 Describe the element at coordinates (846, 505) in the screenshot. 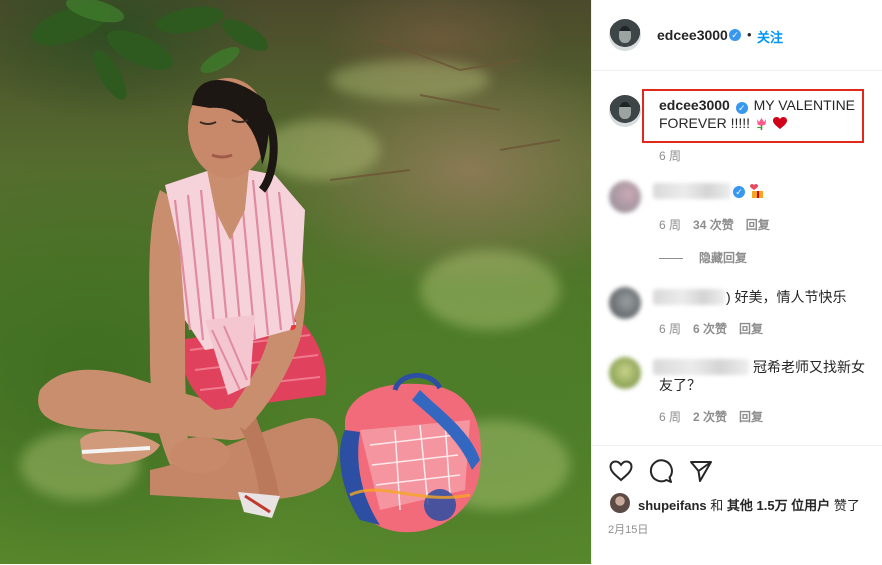

I see `likes-suffix: 赞了` at that location.